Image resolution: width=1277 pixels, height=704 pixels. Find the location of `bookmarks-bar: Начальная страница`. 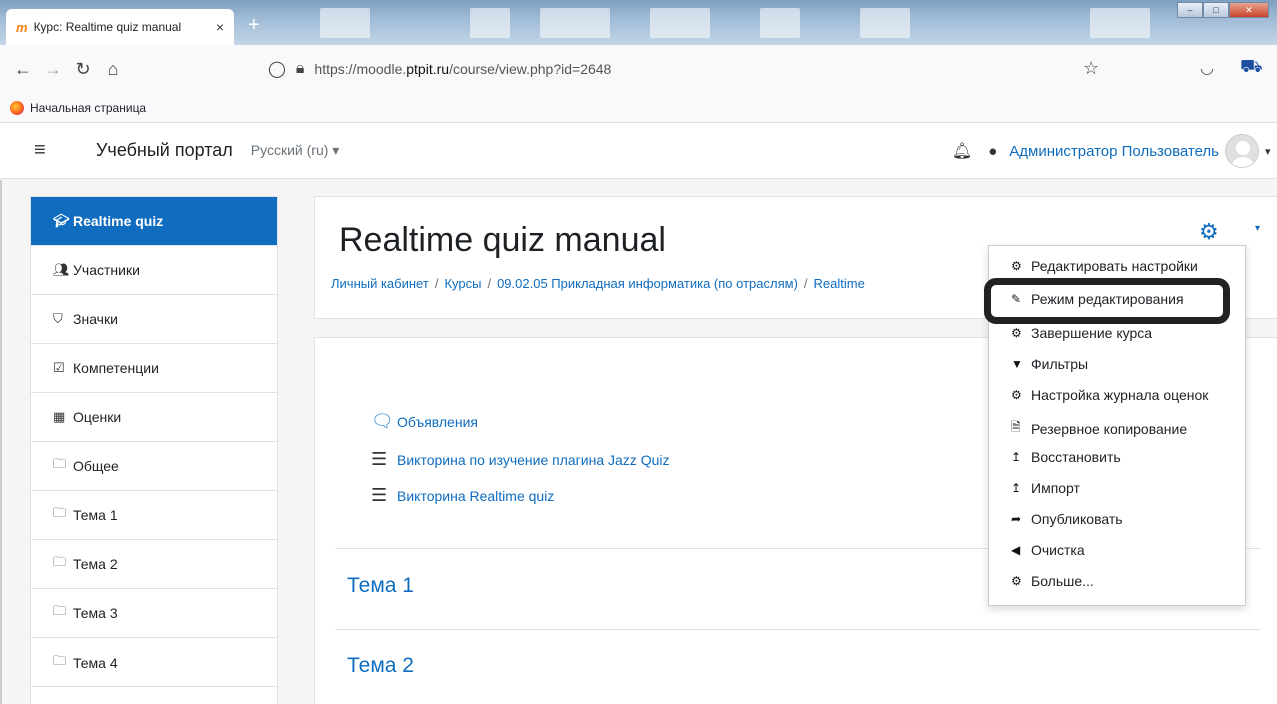

bookmarks-bar: Начальная страница is located at coordinates (638, 108).